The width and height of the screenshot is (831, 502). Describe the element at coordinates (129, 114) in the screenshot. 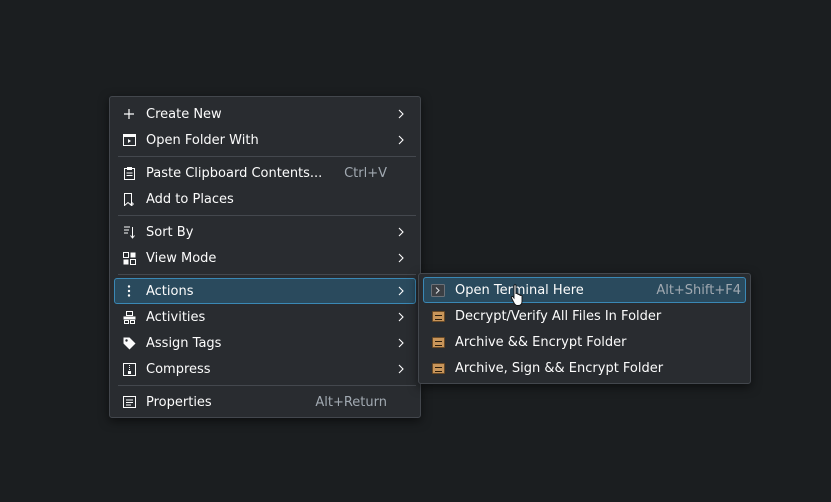

I see `plus-icon` at that location.